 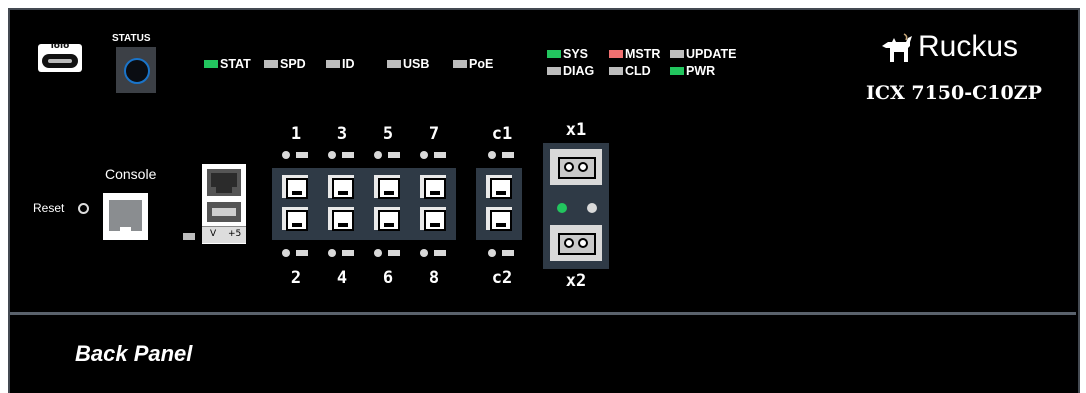 What do you see at coordinates (499, 186) in the screenshot?
I see `port-c1` at bounding box center [499, 186].